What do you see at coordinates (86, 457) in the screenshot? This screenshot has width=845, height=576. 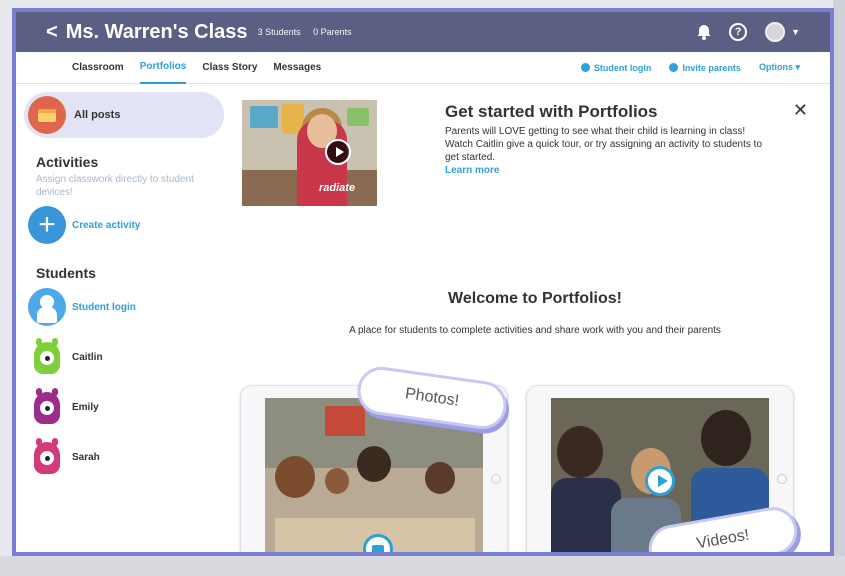 I see `student-name: Sarah` at bounding box center [86, 457].